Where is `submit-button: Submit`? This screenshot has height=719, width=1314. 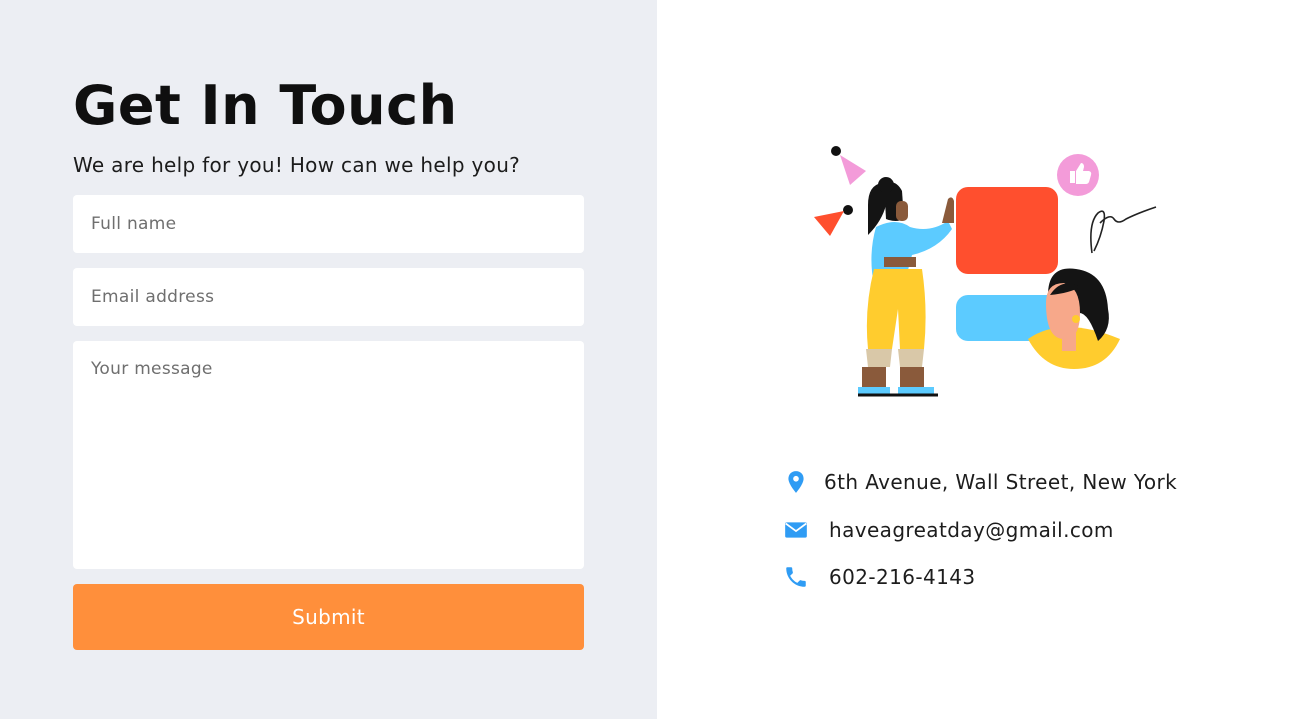 submit-button: Submit is located at coordinates (328, 617).